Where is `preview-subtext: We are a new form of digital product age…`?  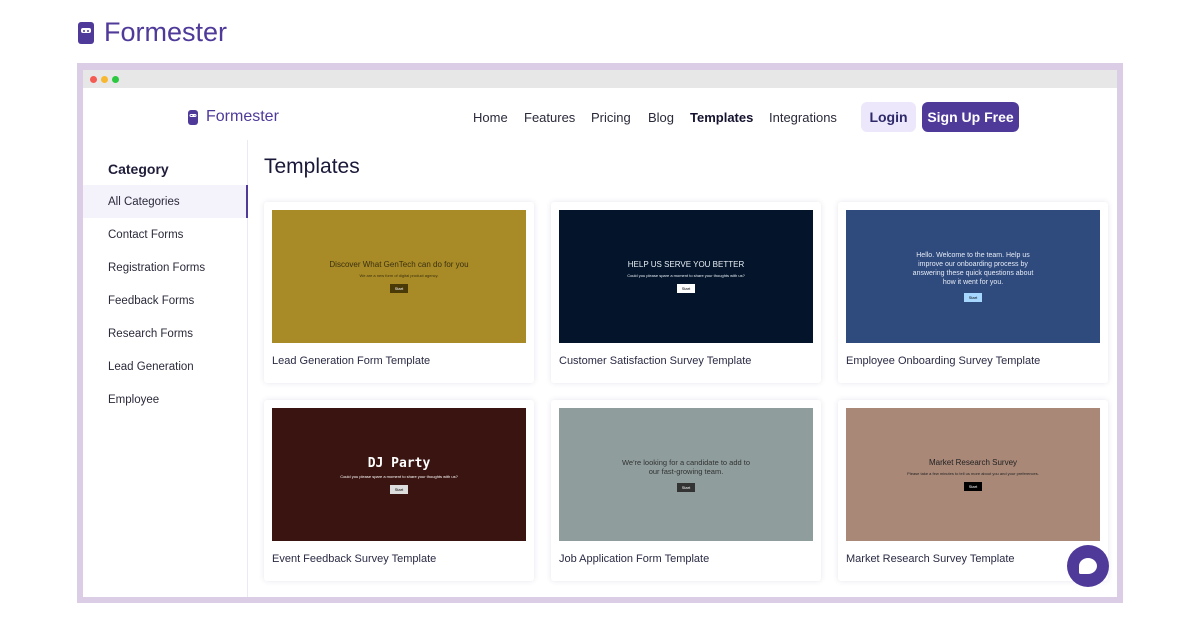
preview-subtext: We are a new form of digital product age… is located at coordinates (399, 275).